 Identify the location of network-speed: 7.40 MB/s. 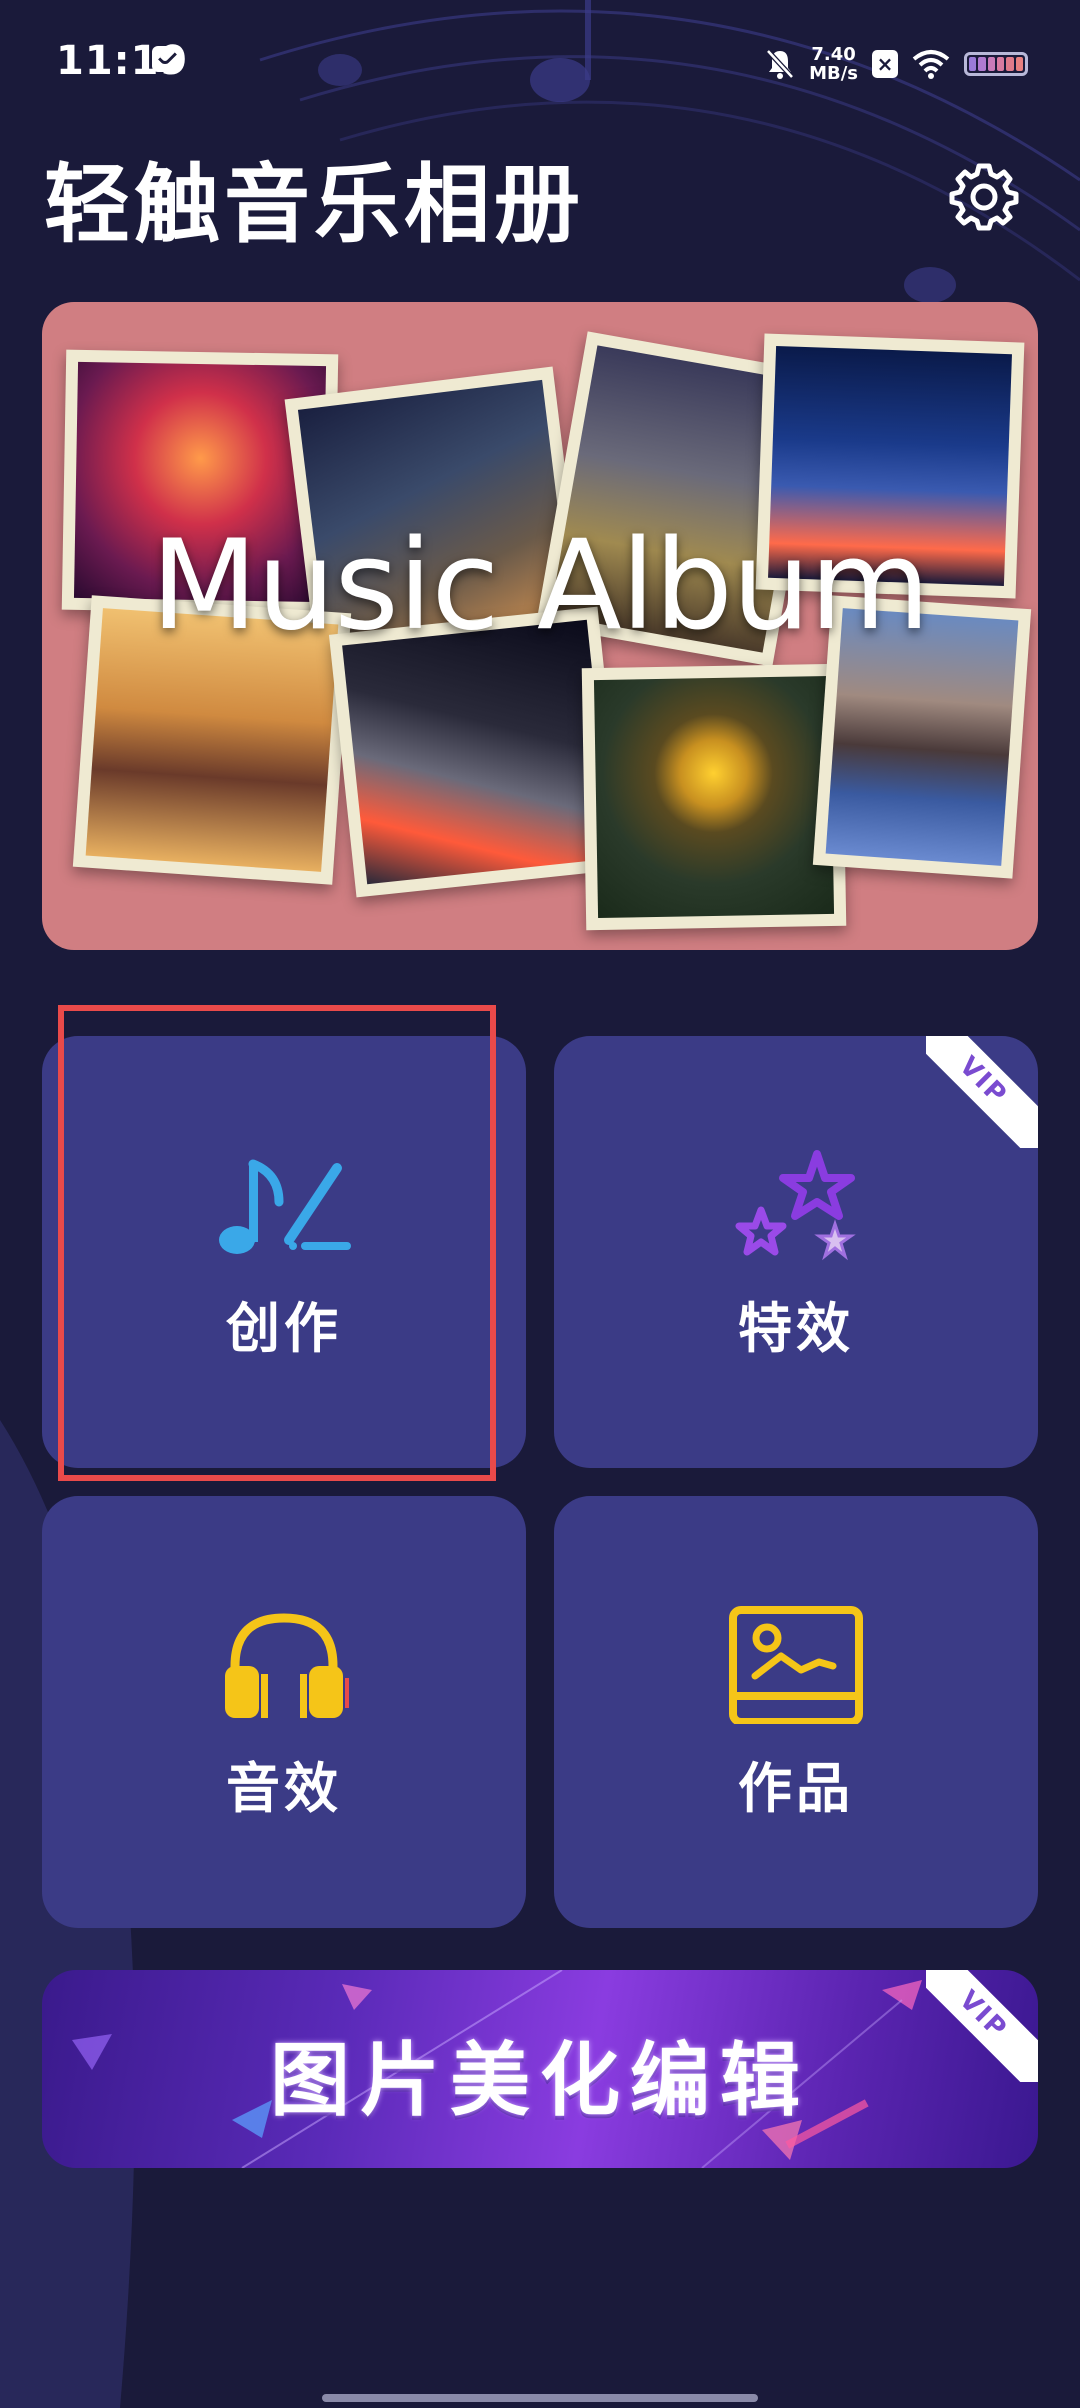
(833, 64).